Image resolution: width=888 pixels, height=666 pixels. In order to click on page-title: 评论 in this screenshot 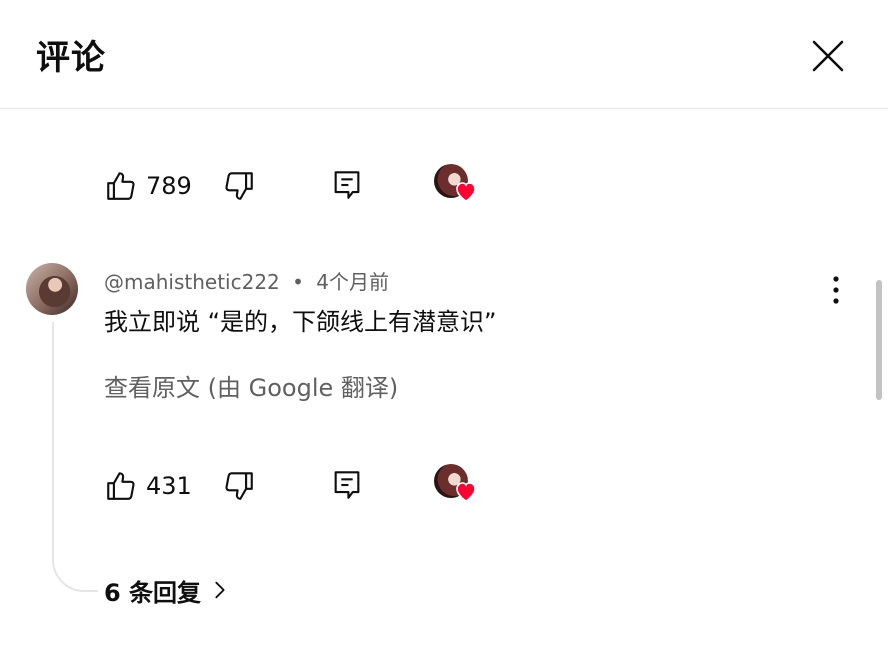, I will do `click(71, 58)`.